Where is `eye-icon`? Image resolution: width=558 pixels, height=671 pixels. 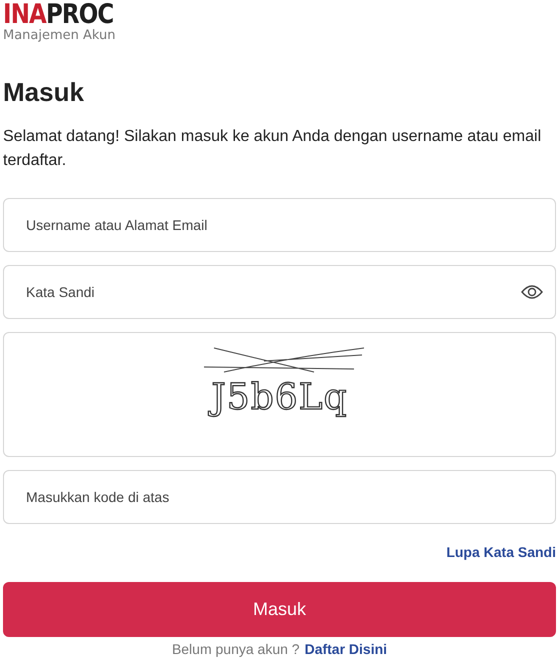 eye-icon is located at coordinates (532, 292).